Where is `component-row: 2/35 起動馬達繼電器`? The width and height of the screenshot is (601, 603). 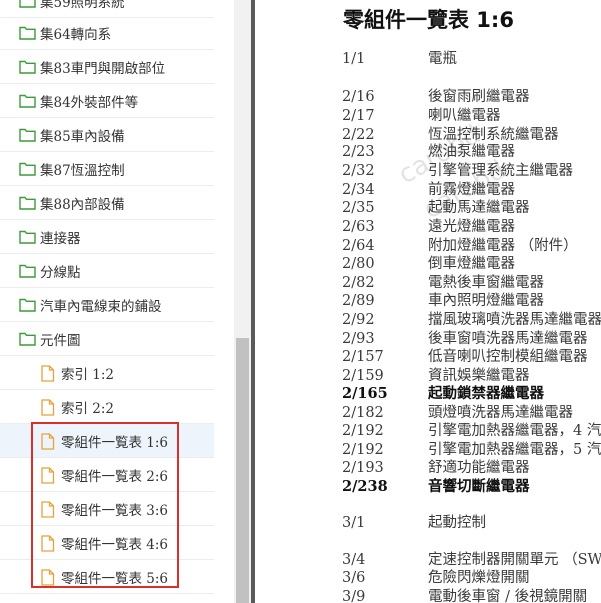 component-row: 2/35 起動馬達繼電器 is located at coordinates (428, 208).